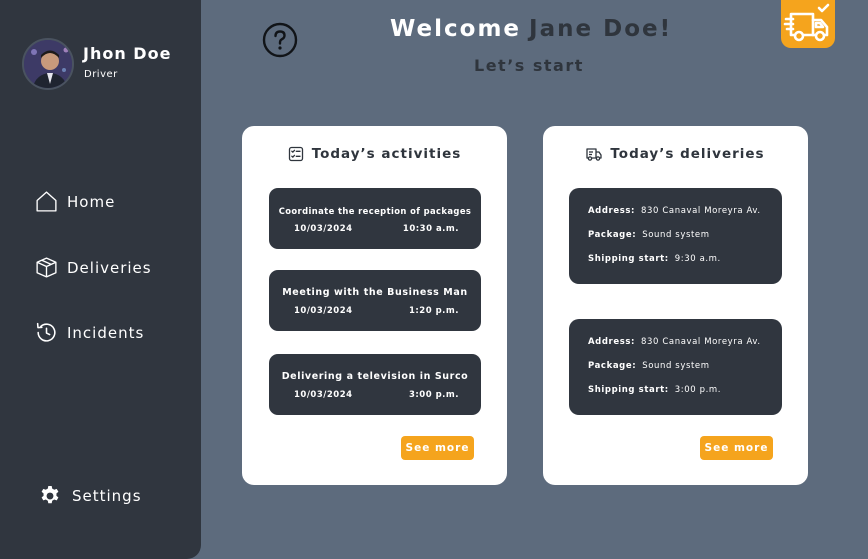  I want to click on avatar, so click(48, 64).